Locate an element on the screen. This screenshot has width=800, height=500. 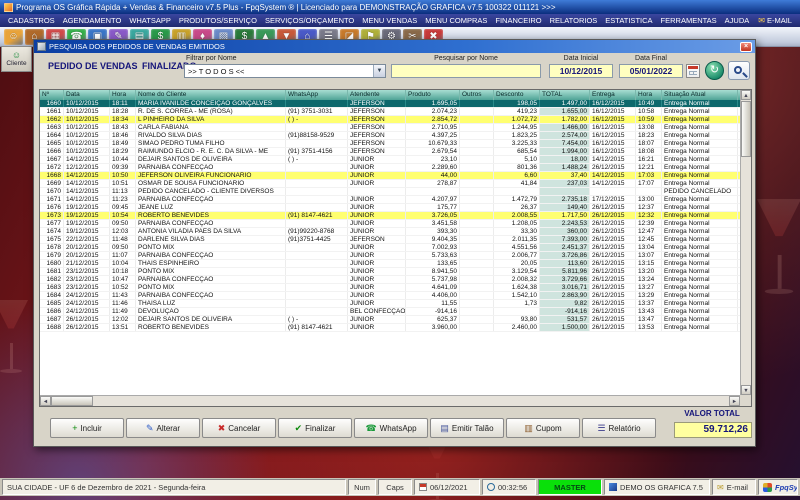
cell: 5.733,63 is located at coordinates (433, 255).